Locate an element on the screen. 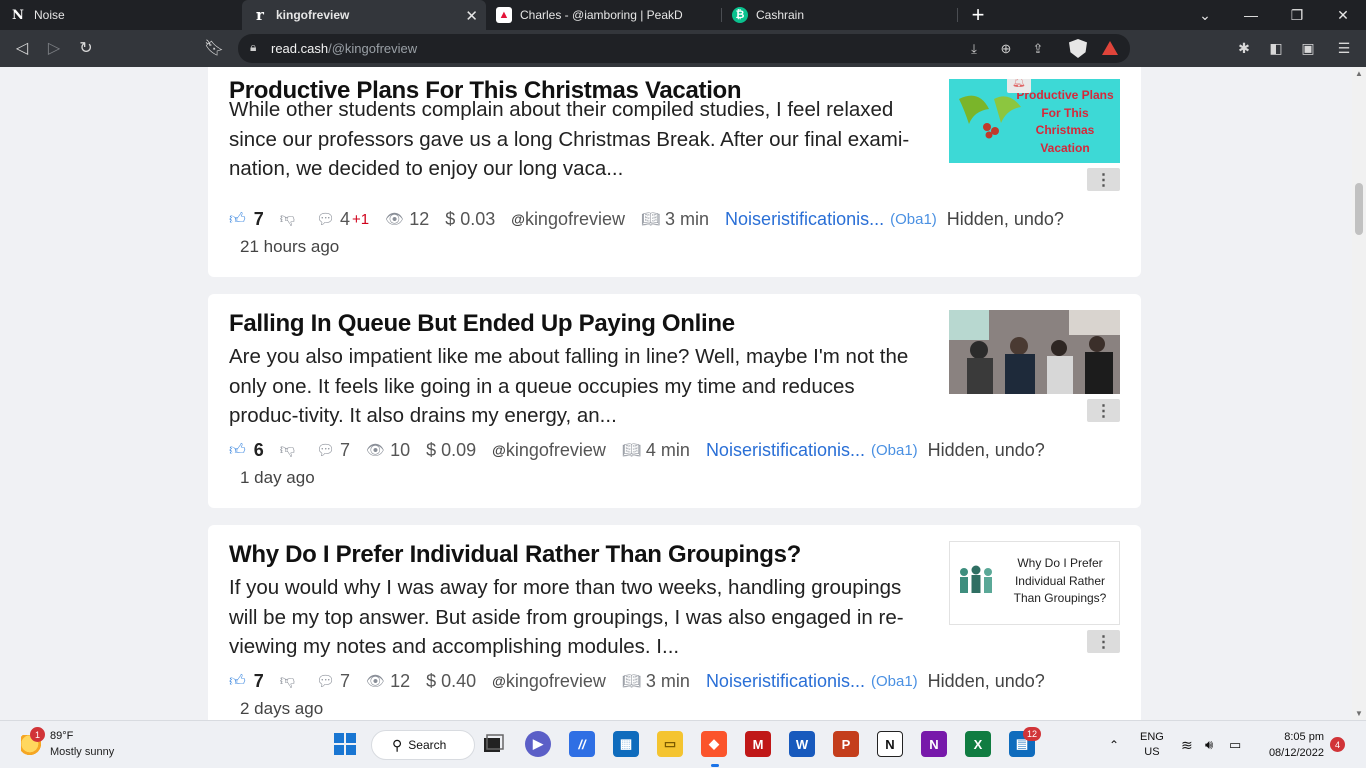 The height and width of the screenshot is (768, 1366). post-thumbnail is located at coordinates (1034, 352).